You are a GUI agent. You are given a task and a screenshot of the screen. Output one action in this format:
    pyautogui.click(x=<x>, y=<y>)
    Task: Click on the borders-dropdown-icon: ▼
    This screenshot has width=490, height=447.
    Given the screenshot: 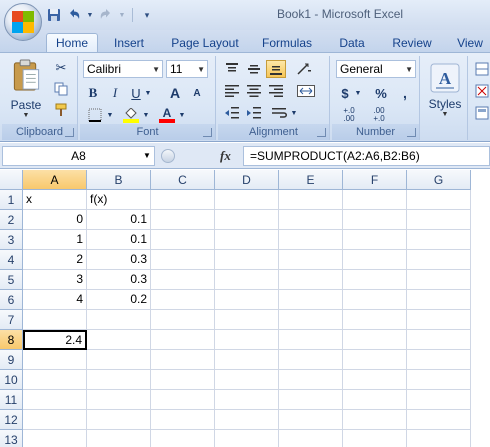 What is the action you would take?
    pyautogui.click(x=110, y=115)
    